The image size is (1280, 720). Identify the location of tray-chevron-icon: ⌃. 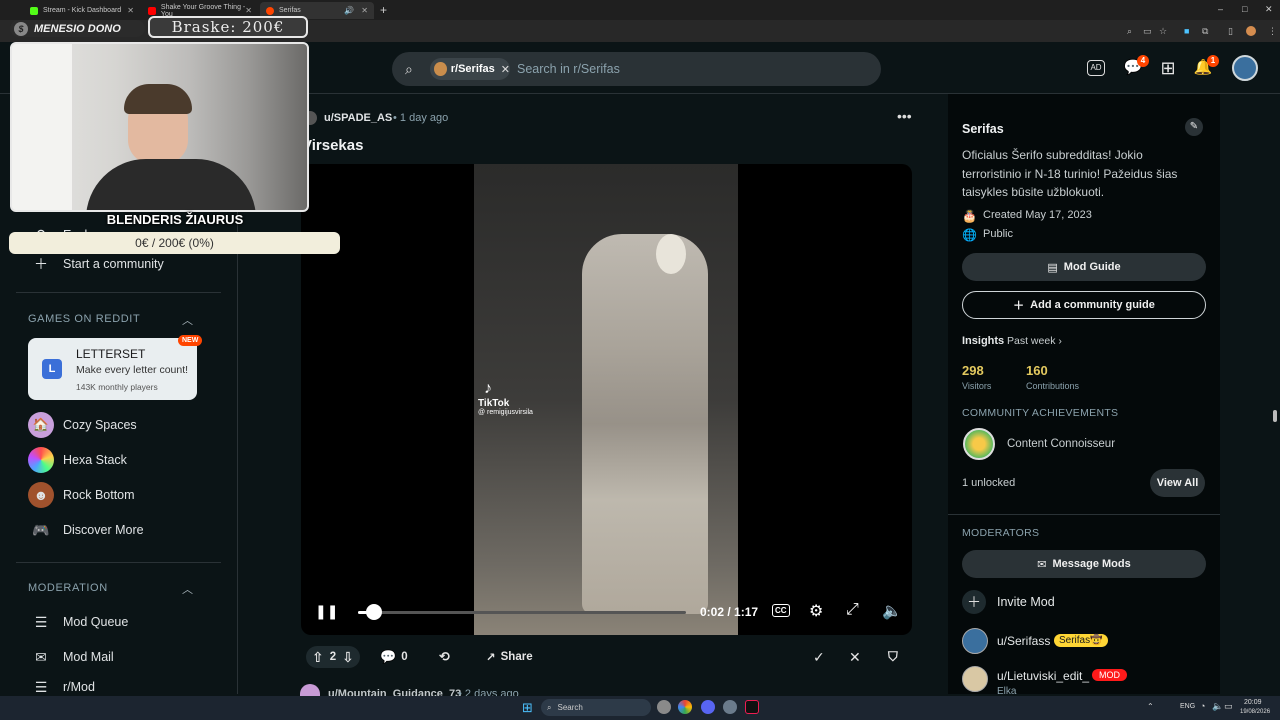
(1150, 706).